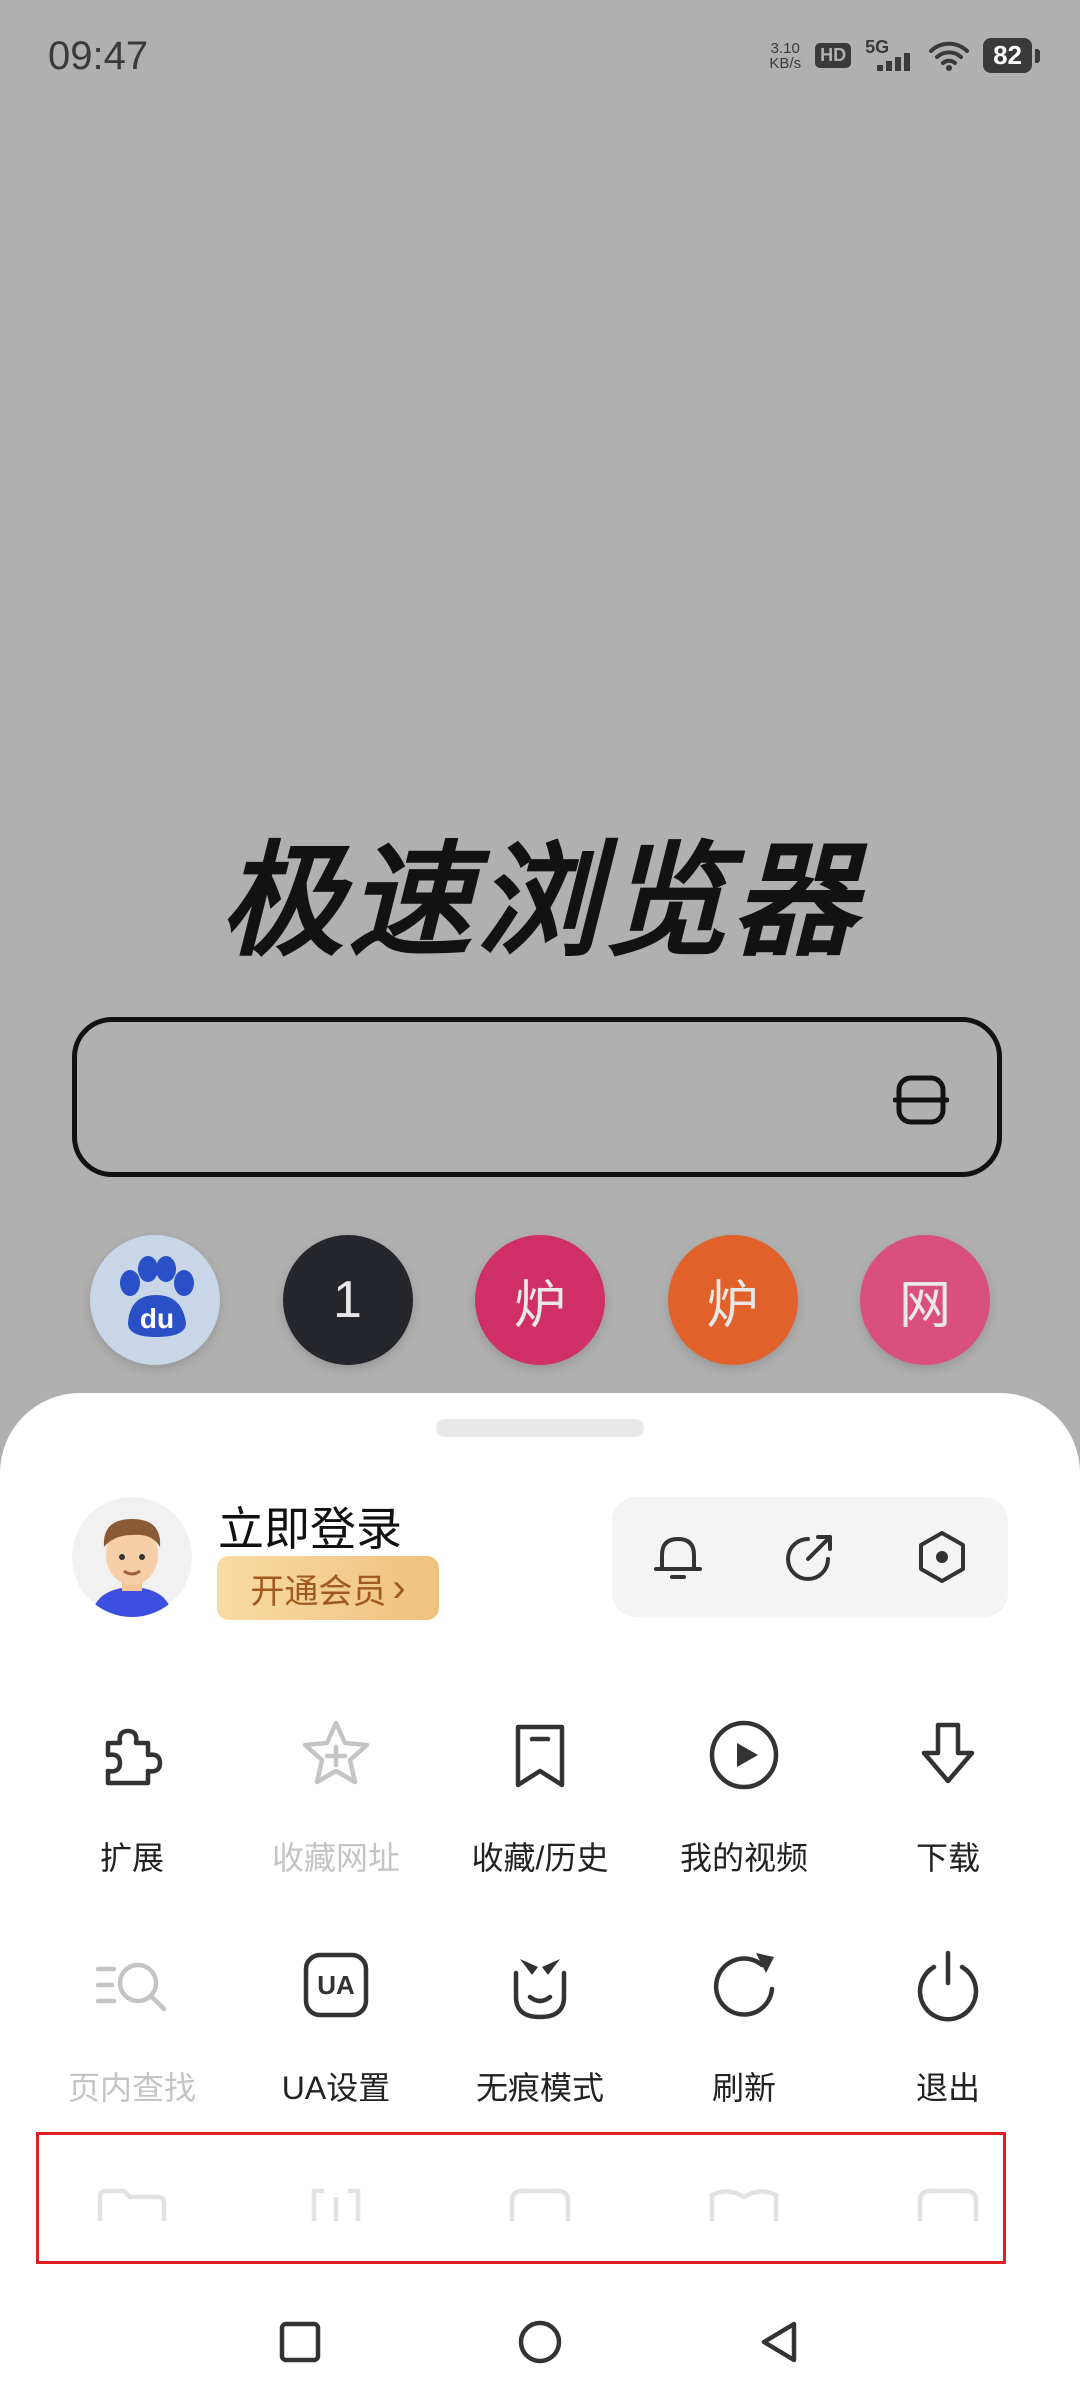 Image resolution: width=1080 pixels, height=2400 pixels. I want to click on system-nav-bar, so click(540, 2340).